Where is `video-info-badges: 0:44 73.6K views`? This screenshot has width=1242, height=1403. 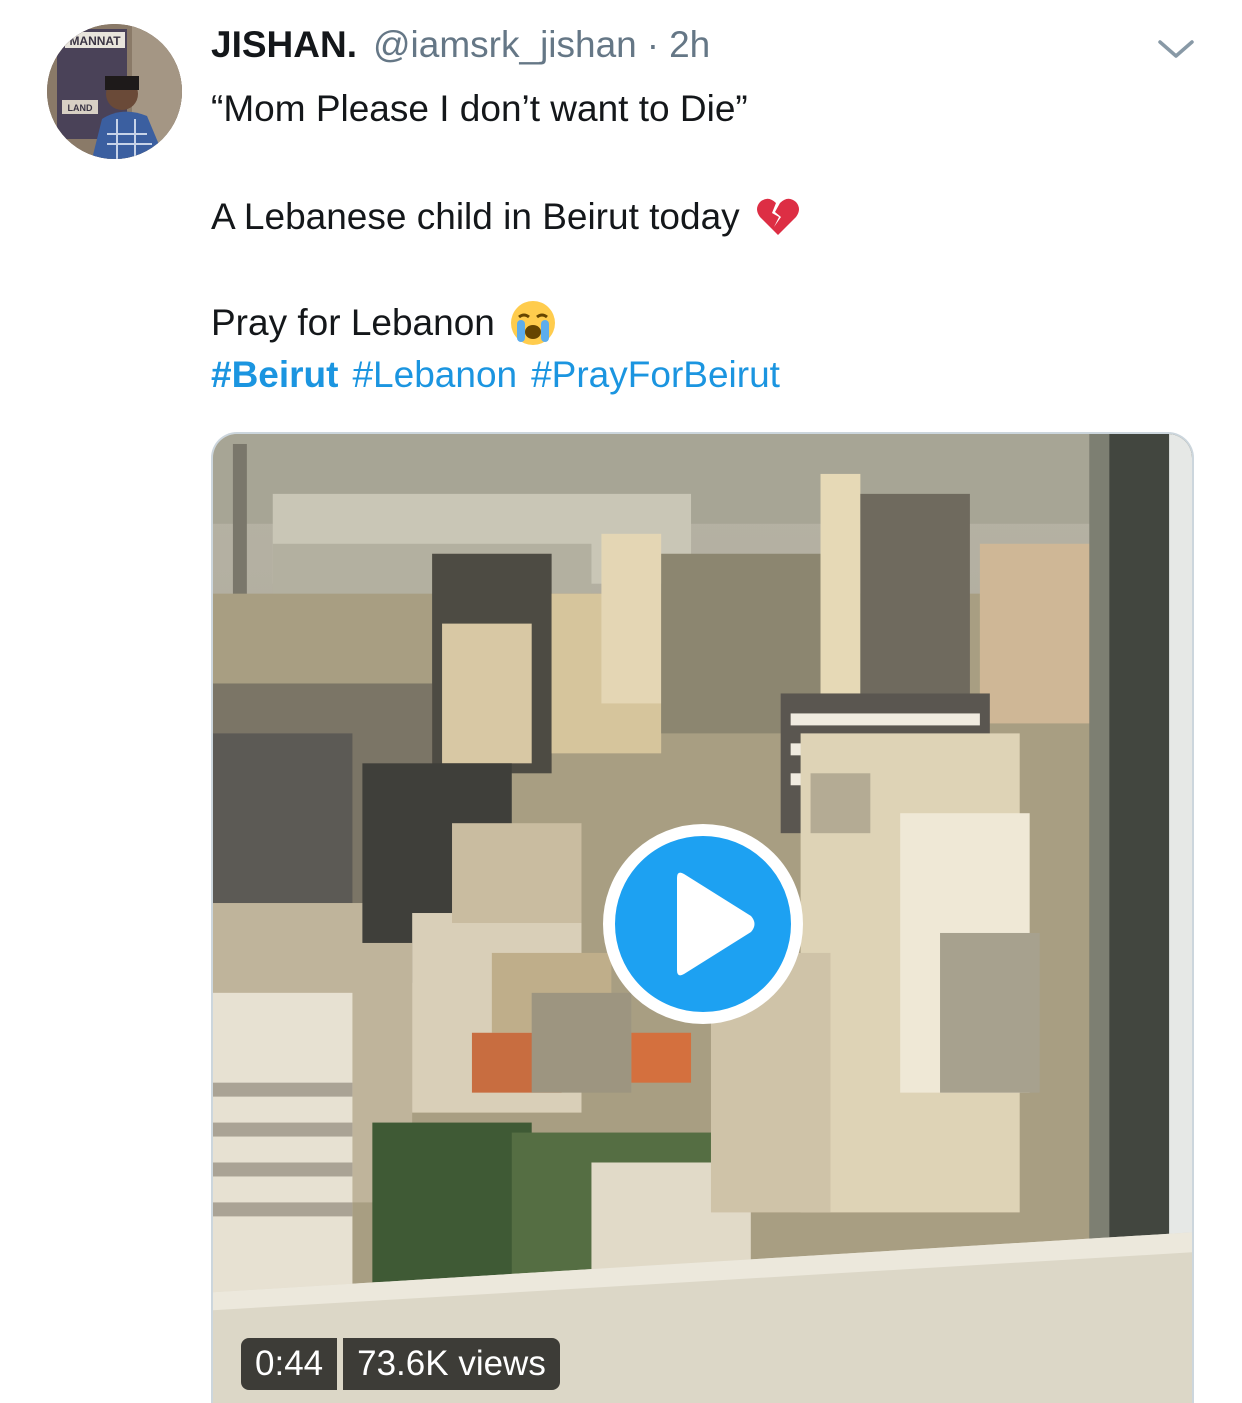 video-info-badges: 0:44 73.6K views is located at coordinates (400, 1364).